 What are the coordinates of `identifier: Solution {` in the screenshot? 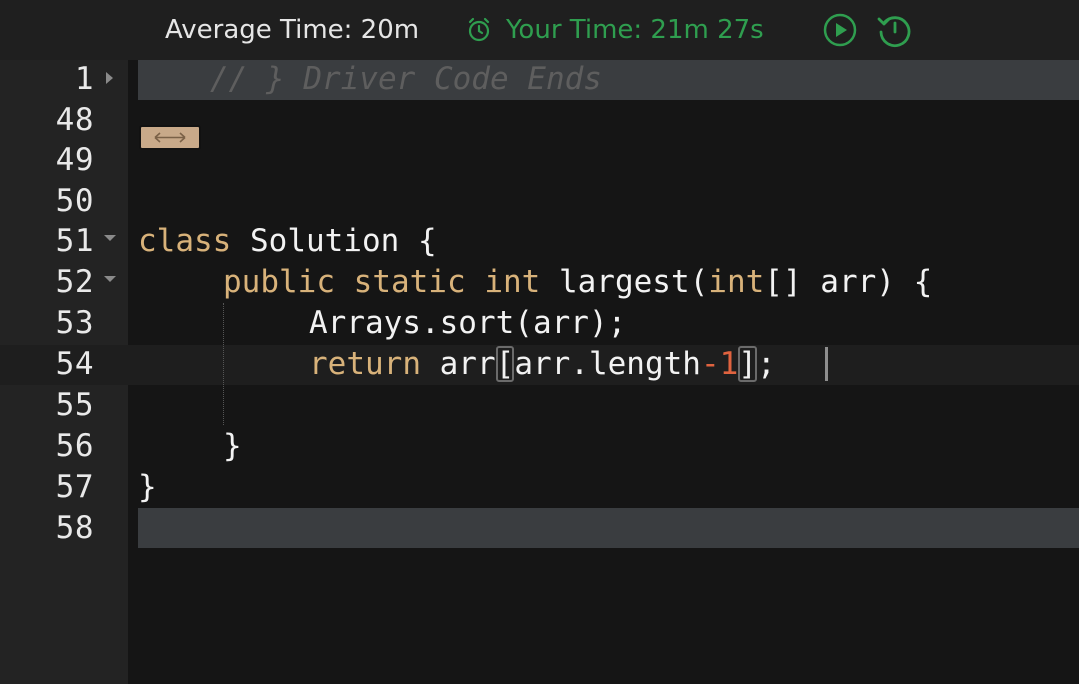 It's located at (334, 241).